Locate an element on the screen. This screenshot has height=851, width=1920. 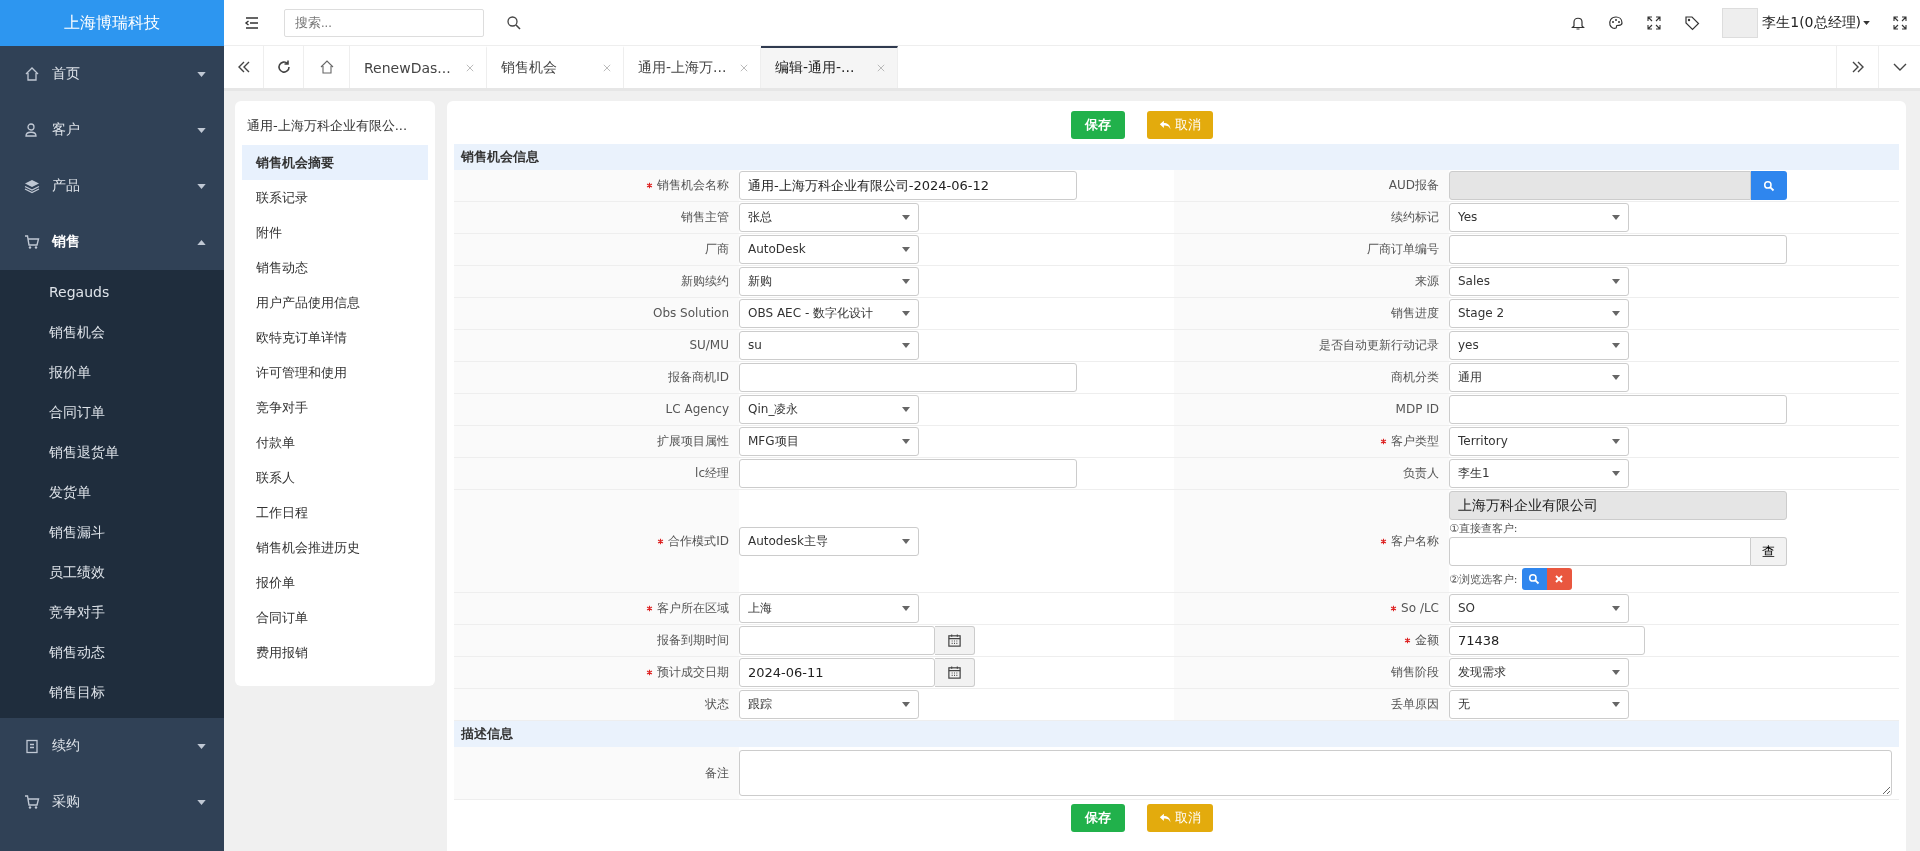
sidebar-subitem: 销售机会 is located at coordinates (112, 332).